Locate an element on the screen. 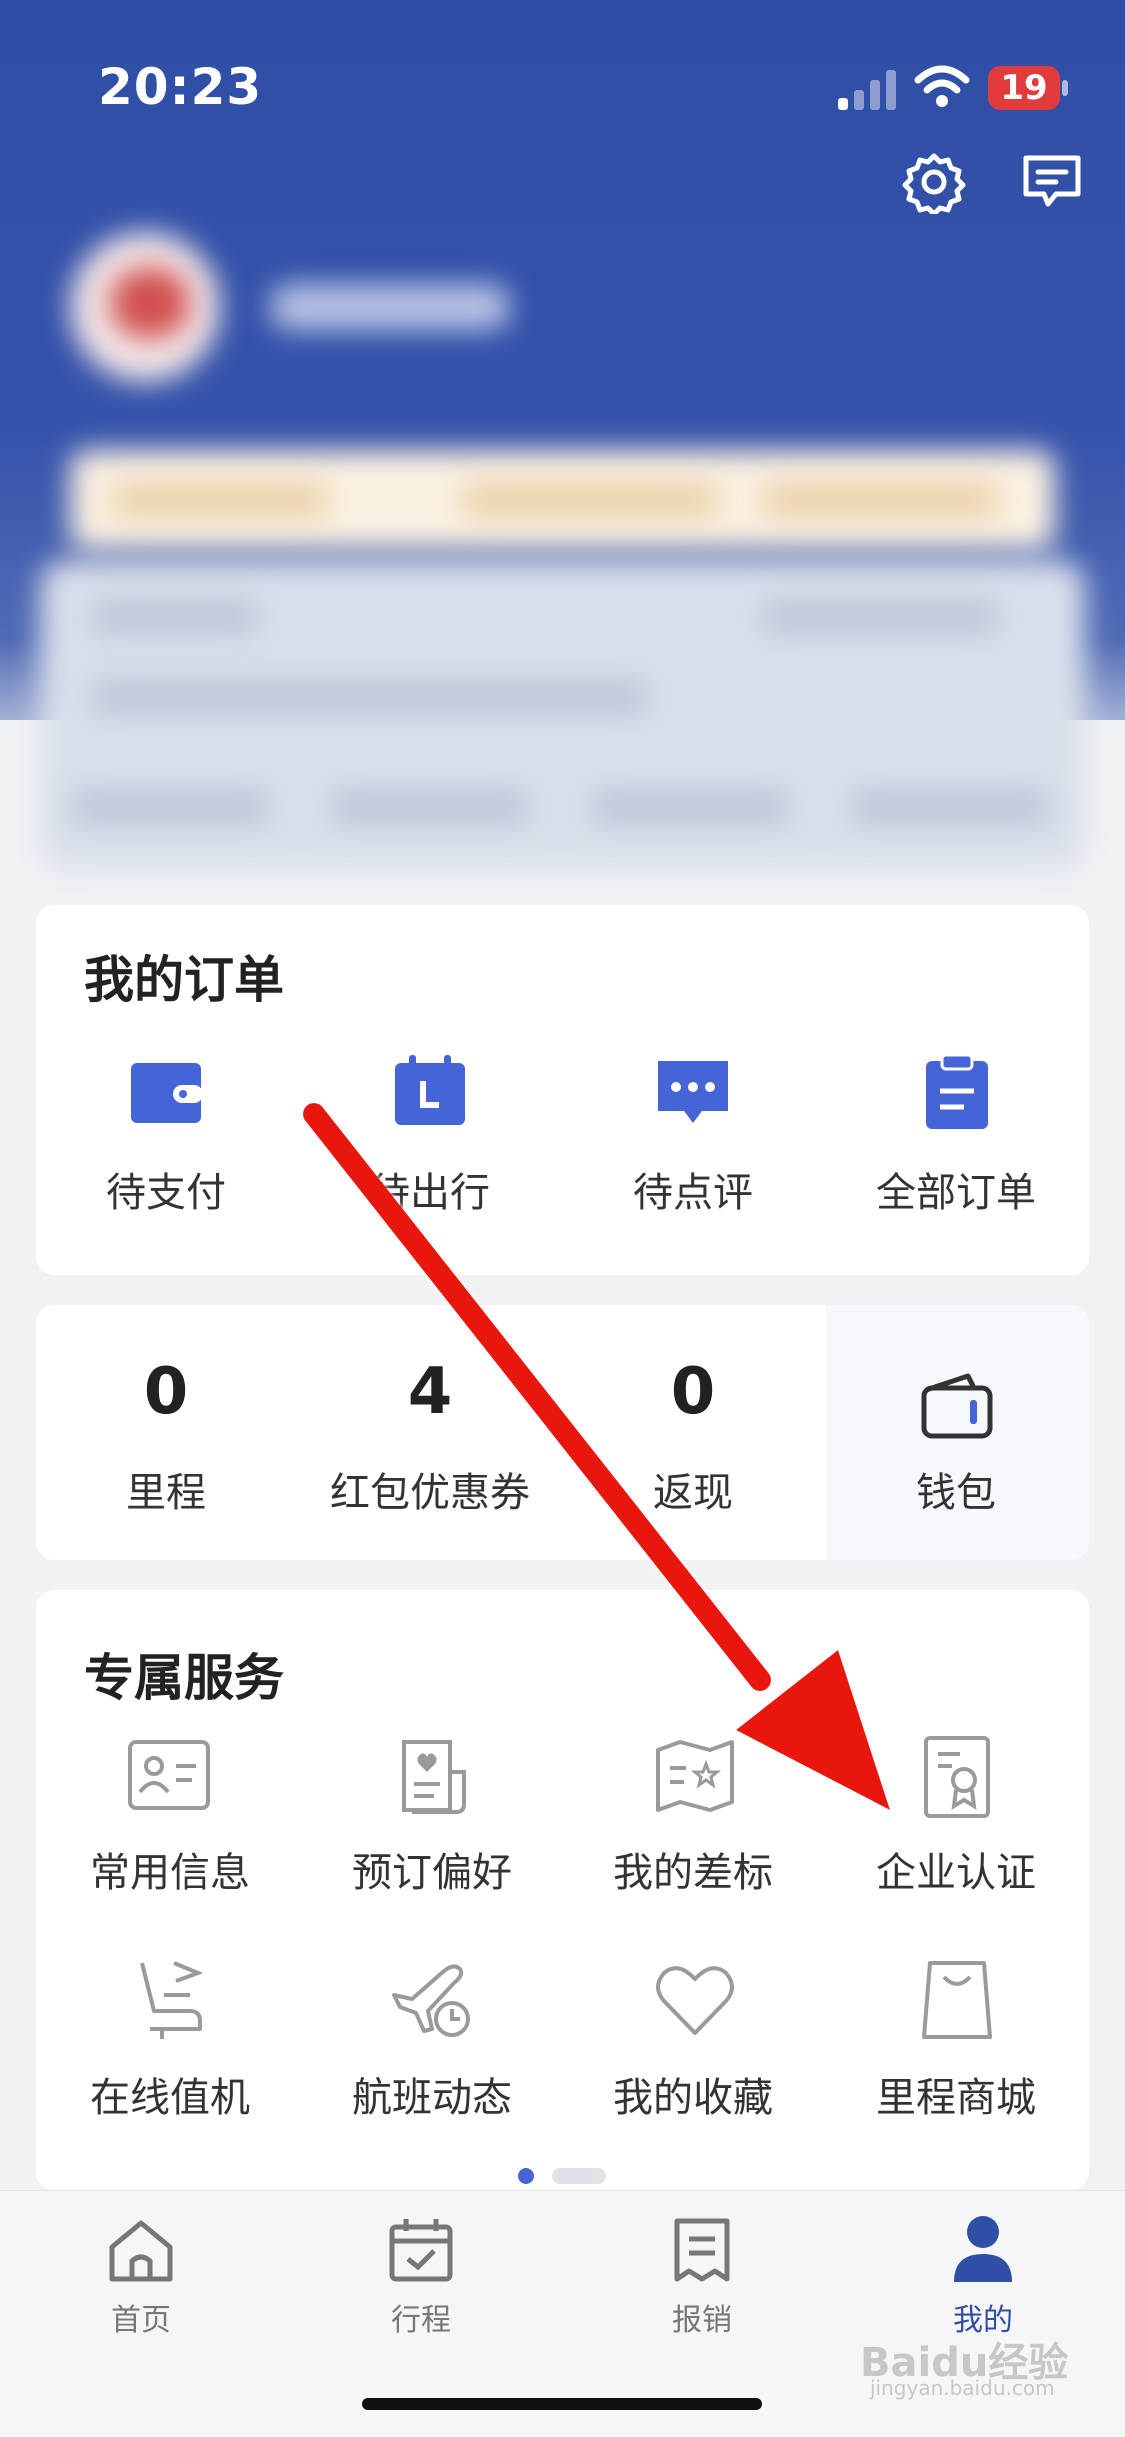  signal-icon is located at coordinates (867, 90).